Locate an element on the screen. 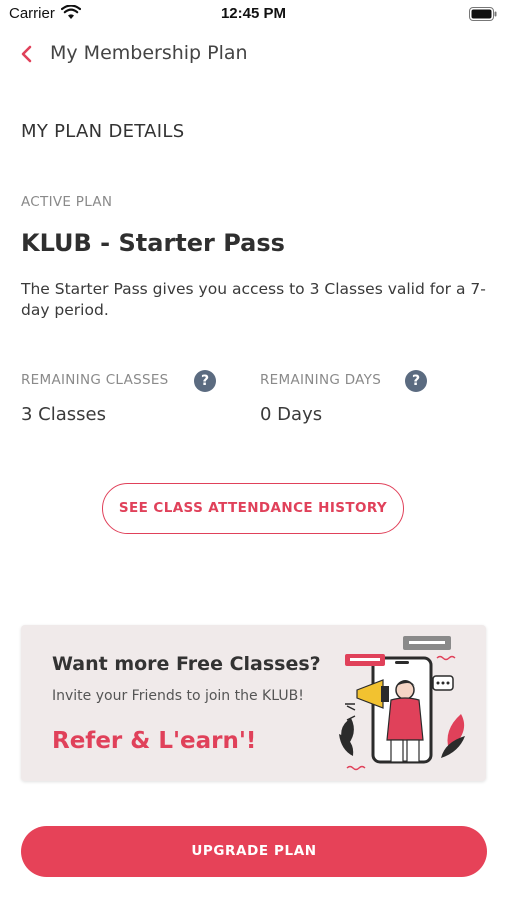  refer-subtitle: Invite your Friends to join the KLUB! is located at coordinates (178, 696).